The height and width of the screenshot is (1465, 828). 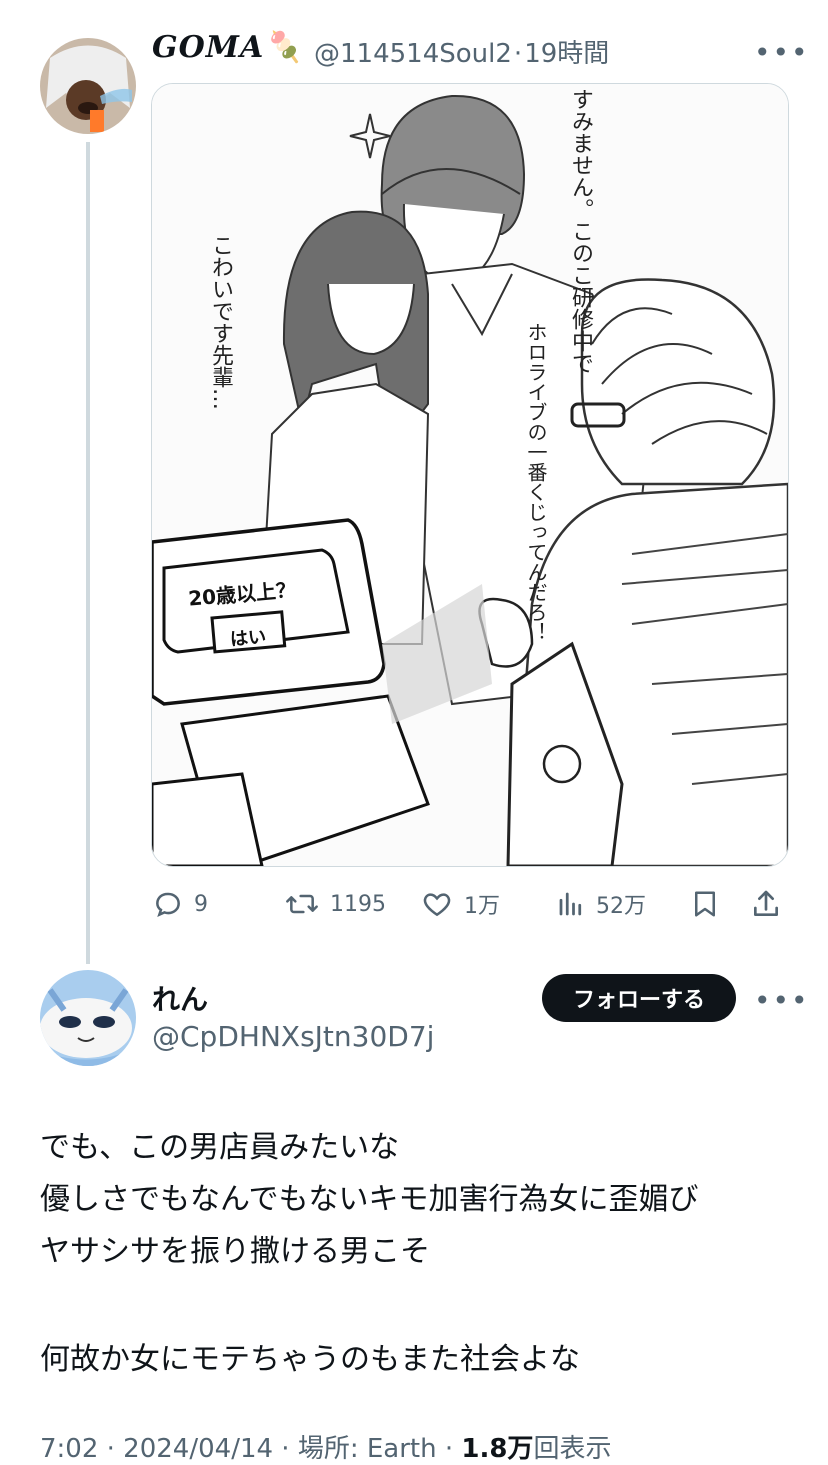 I want to click on share-icon, so click(x=766, y=903).